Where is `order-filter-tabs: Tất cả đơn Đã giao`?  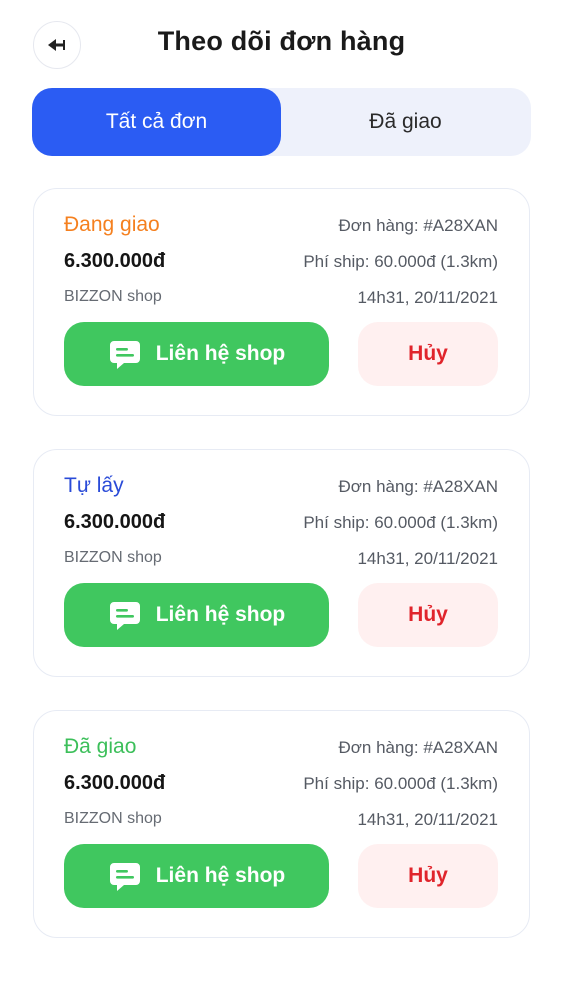
order-filter-tabs: Tất cả đơn Đã giao is located at coordinates (281, 122).